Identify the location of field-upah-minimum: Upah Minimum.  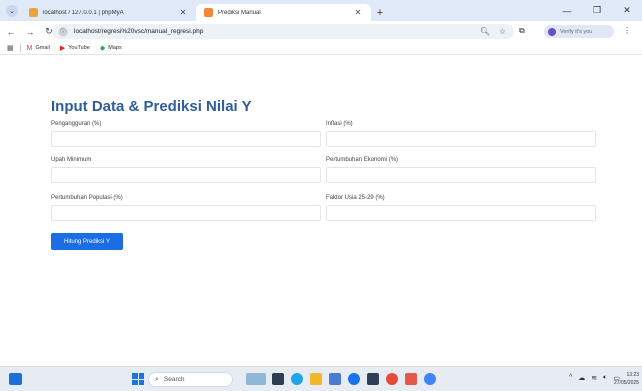
(186, 170).